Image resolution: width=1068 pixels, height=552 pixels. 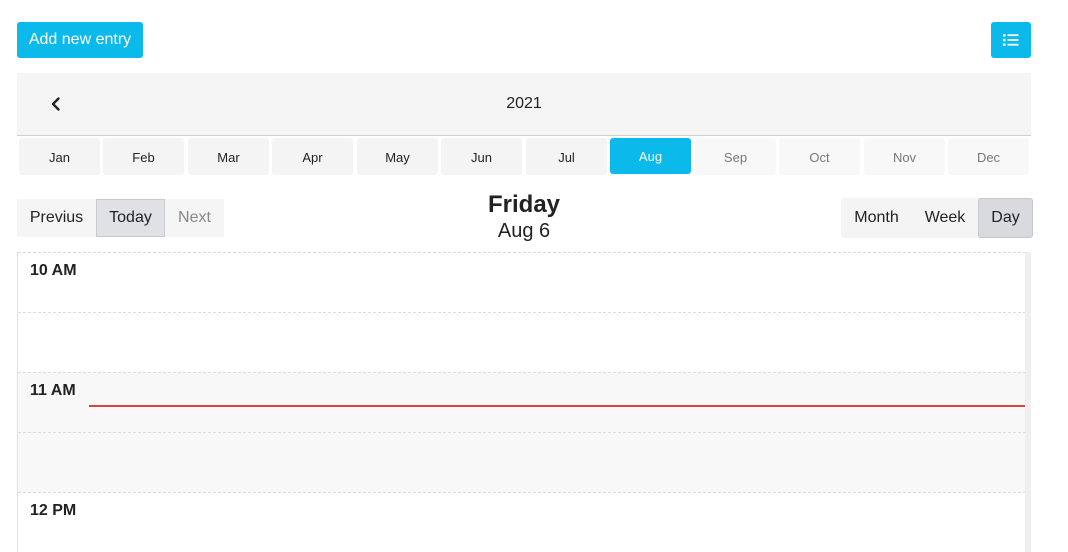 I want to click on list-icon, so click(x=1011, y=40).